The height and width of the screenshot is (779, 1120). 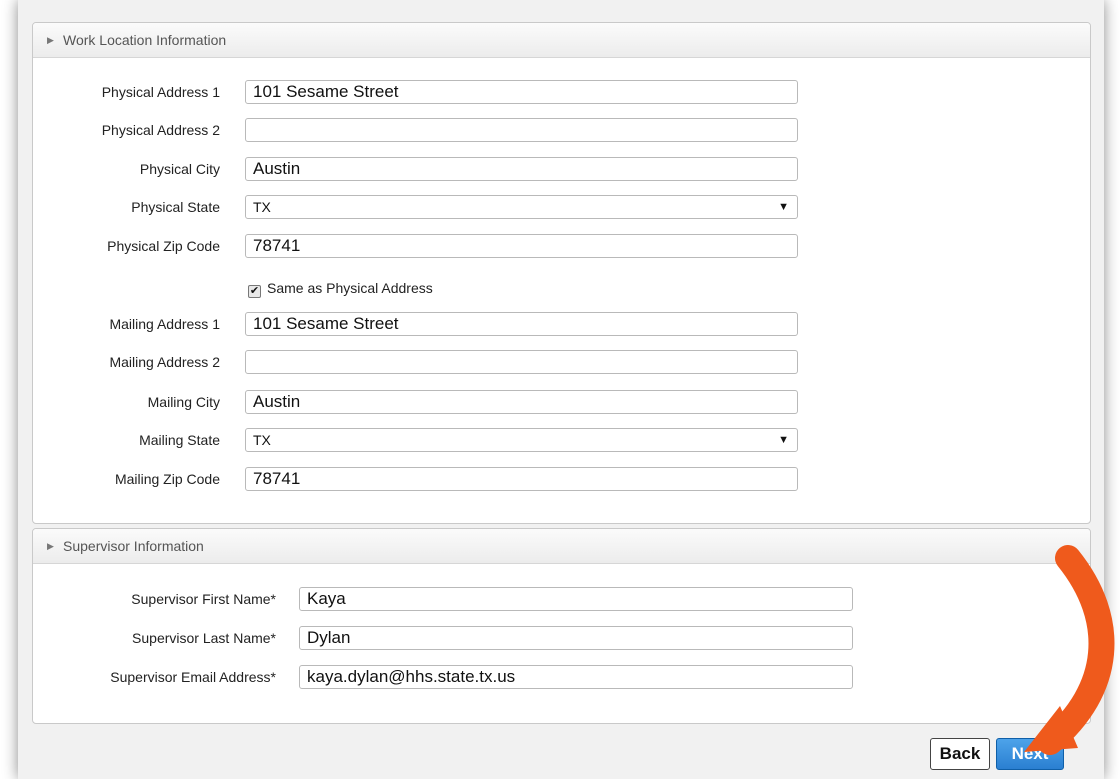 I want to click on mailing-address-2-label: Mailing Address 2, so click(x=164, y=362).